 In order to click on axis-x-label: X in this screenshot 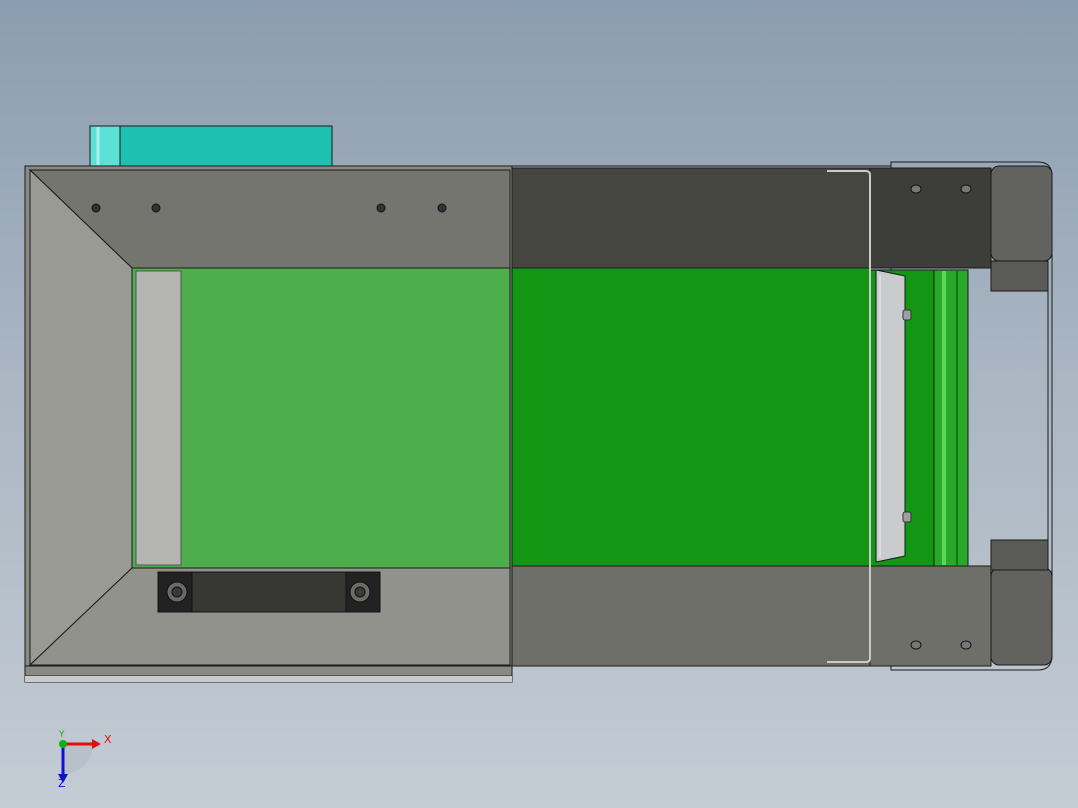, I will do `click(108, 739)`.